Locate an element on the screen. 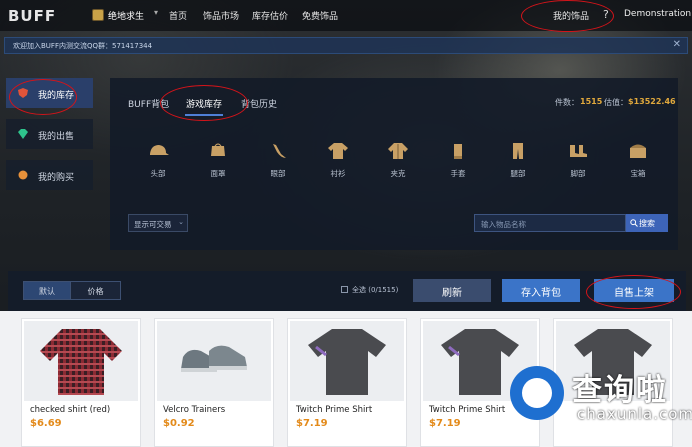  help-icon: ? is located at coordinates (606, 14).